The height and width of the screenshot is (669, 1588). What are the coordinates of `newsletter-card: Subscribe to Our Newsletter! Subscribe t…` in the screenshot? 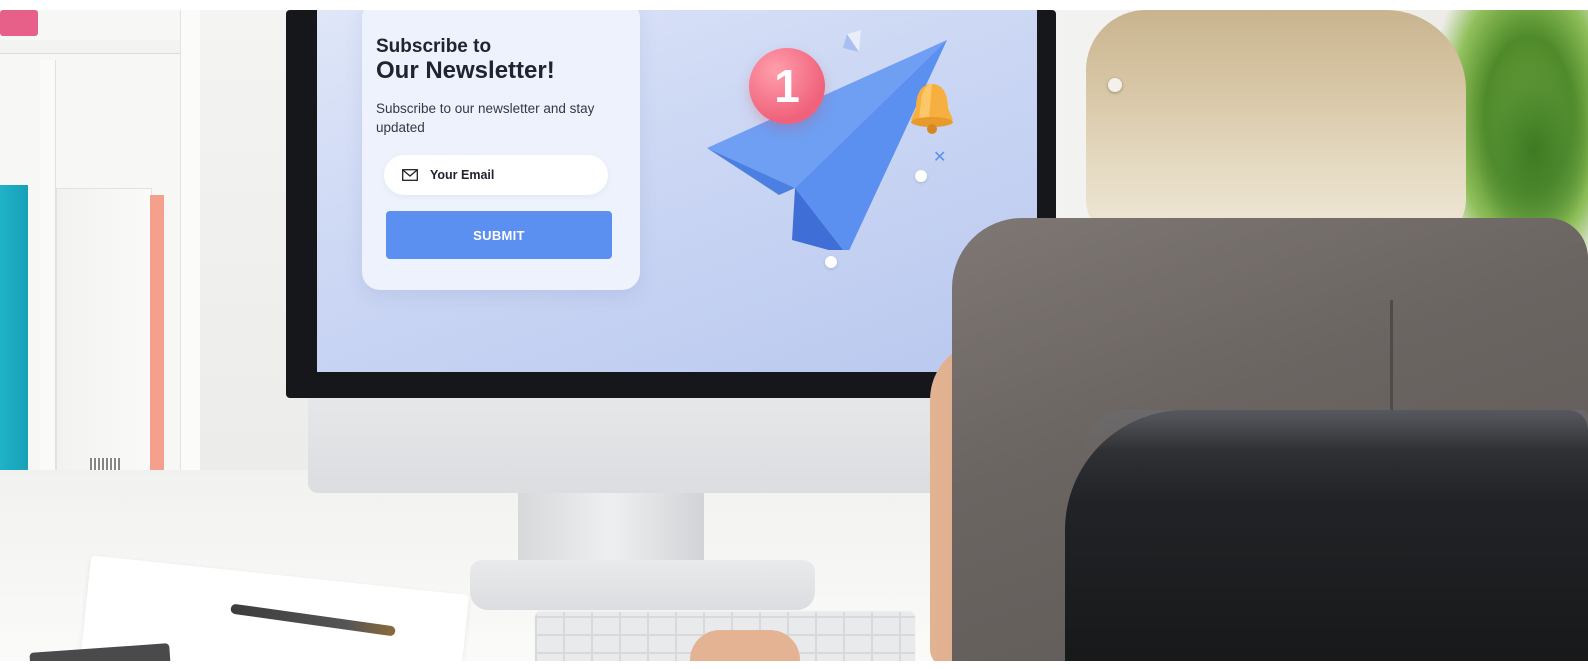 It's located at (501, 150).